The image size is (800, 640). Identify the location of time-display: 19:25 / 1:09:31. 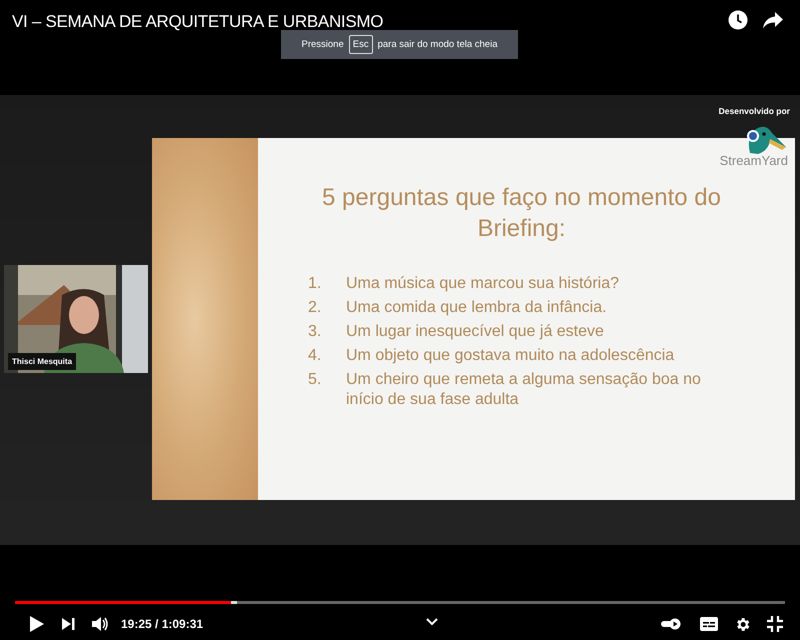
(162, 624).